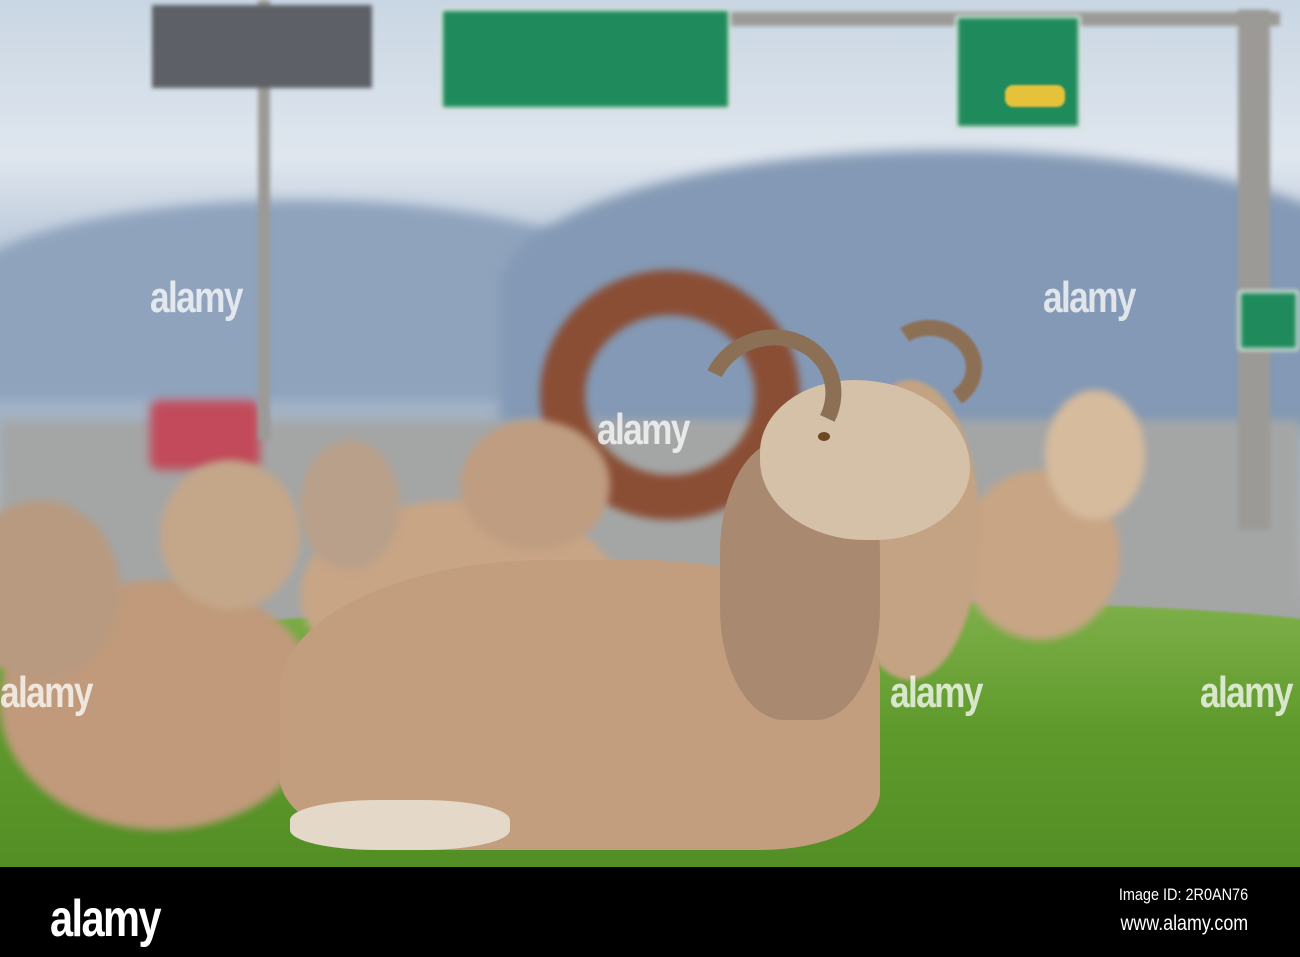 The width and height of the screenshot is (1300, 957). What do you see at coordinates (205, 435) in the screenshot?
I see `red-car` at bounding box center [205, 435].